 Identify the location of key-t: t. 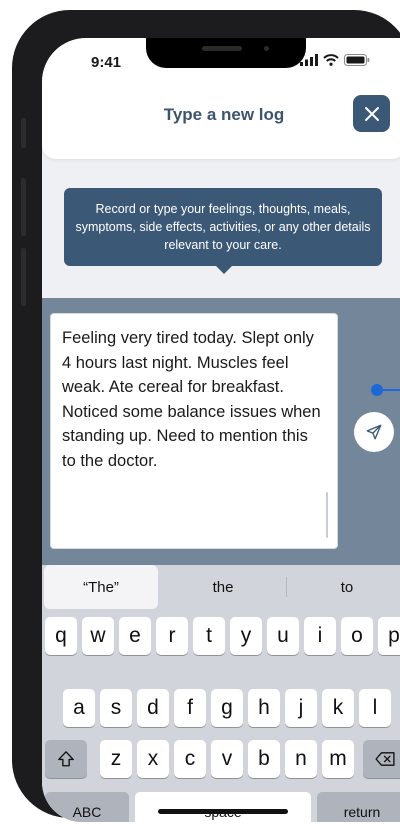
(209, 636).